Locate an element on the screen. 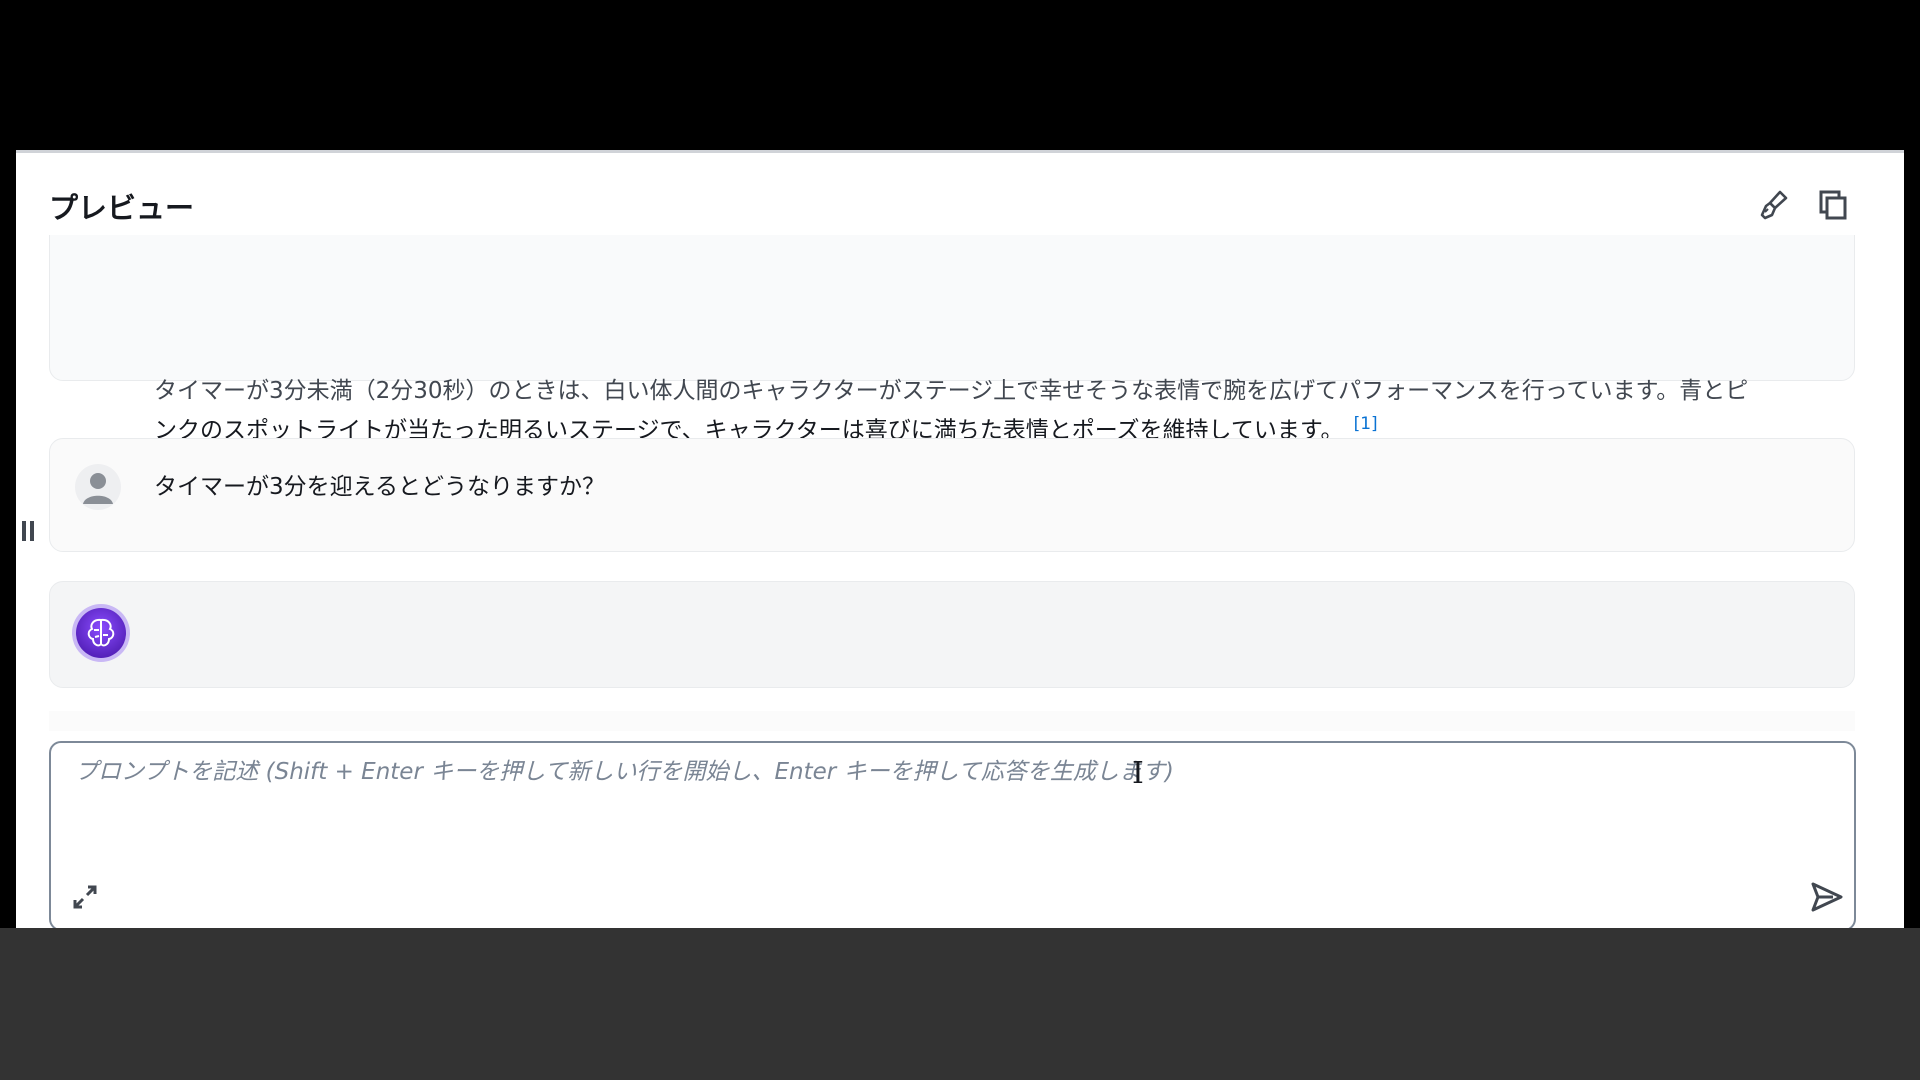  copy-icon is located at coordinates (1833, 205).